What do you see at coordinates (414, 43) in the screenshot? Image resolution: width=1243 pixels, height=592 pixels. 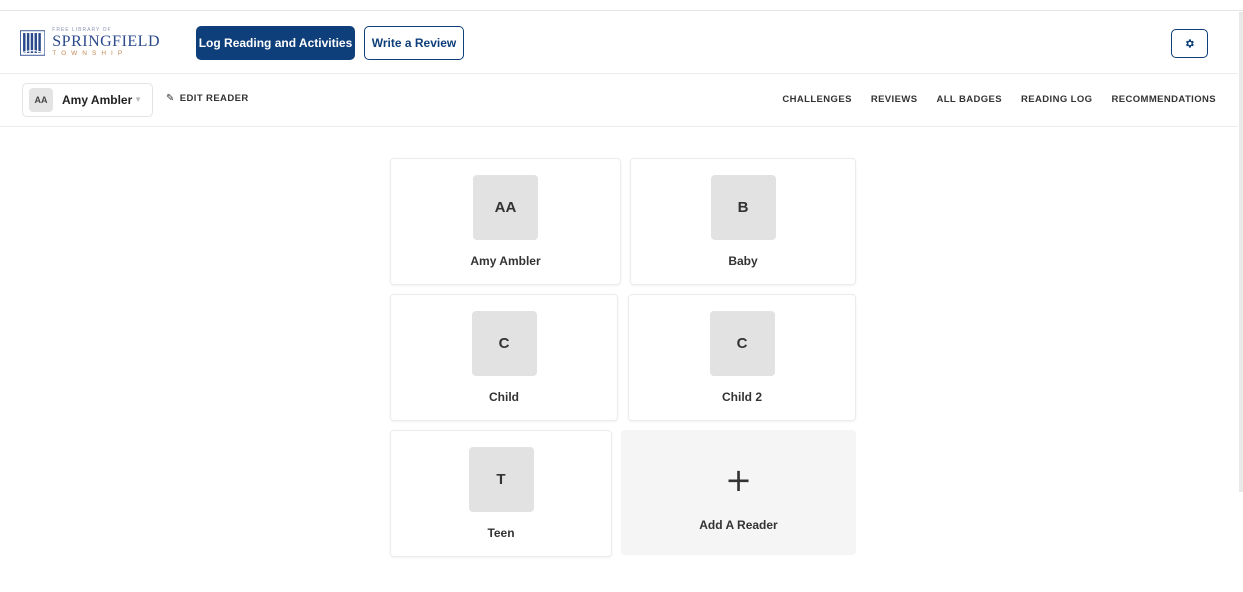 I see `write-review-button: Write a Review` at bounding box center [414, 43].